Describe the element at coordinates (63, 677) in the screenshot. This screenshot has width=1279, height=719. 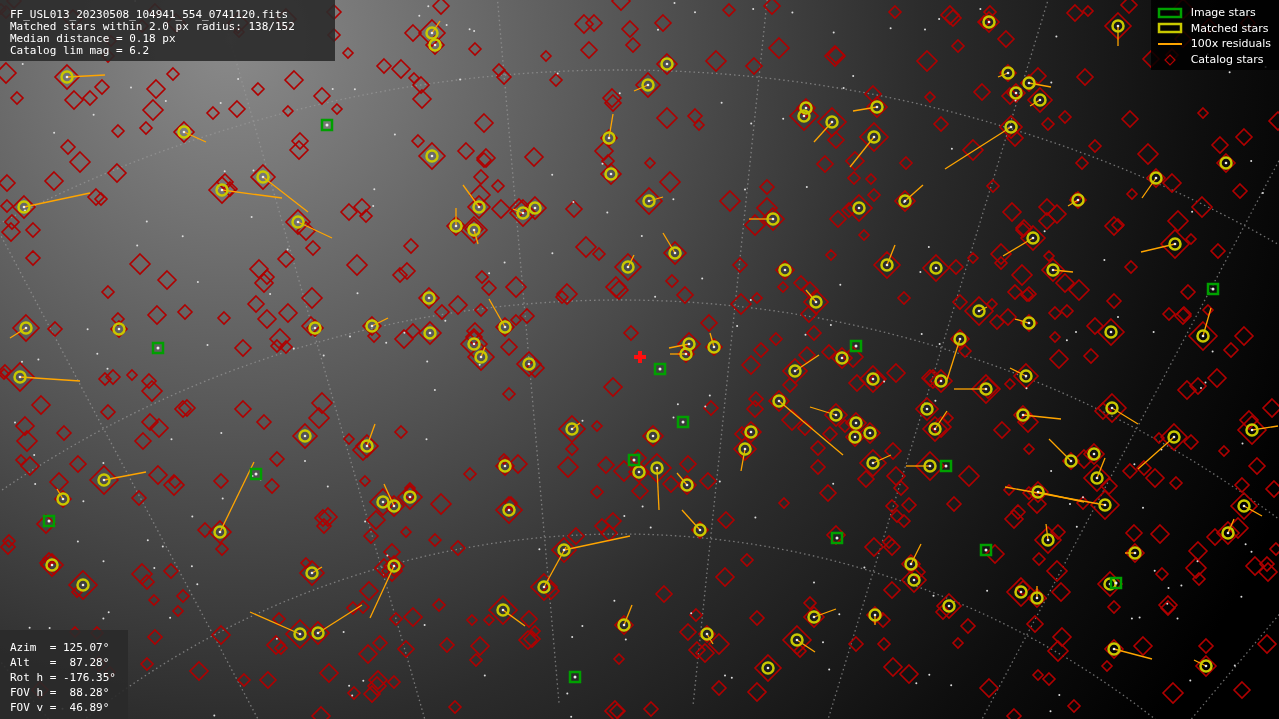
I see `info-text: Rot h = -176.35°` at that location.